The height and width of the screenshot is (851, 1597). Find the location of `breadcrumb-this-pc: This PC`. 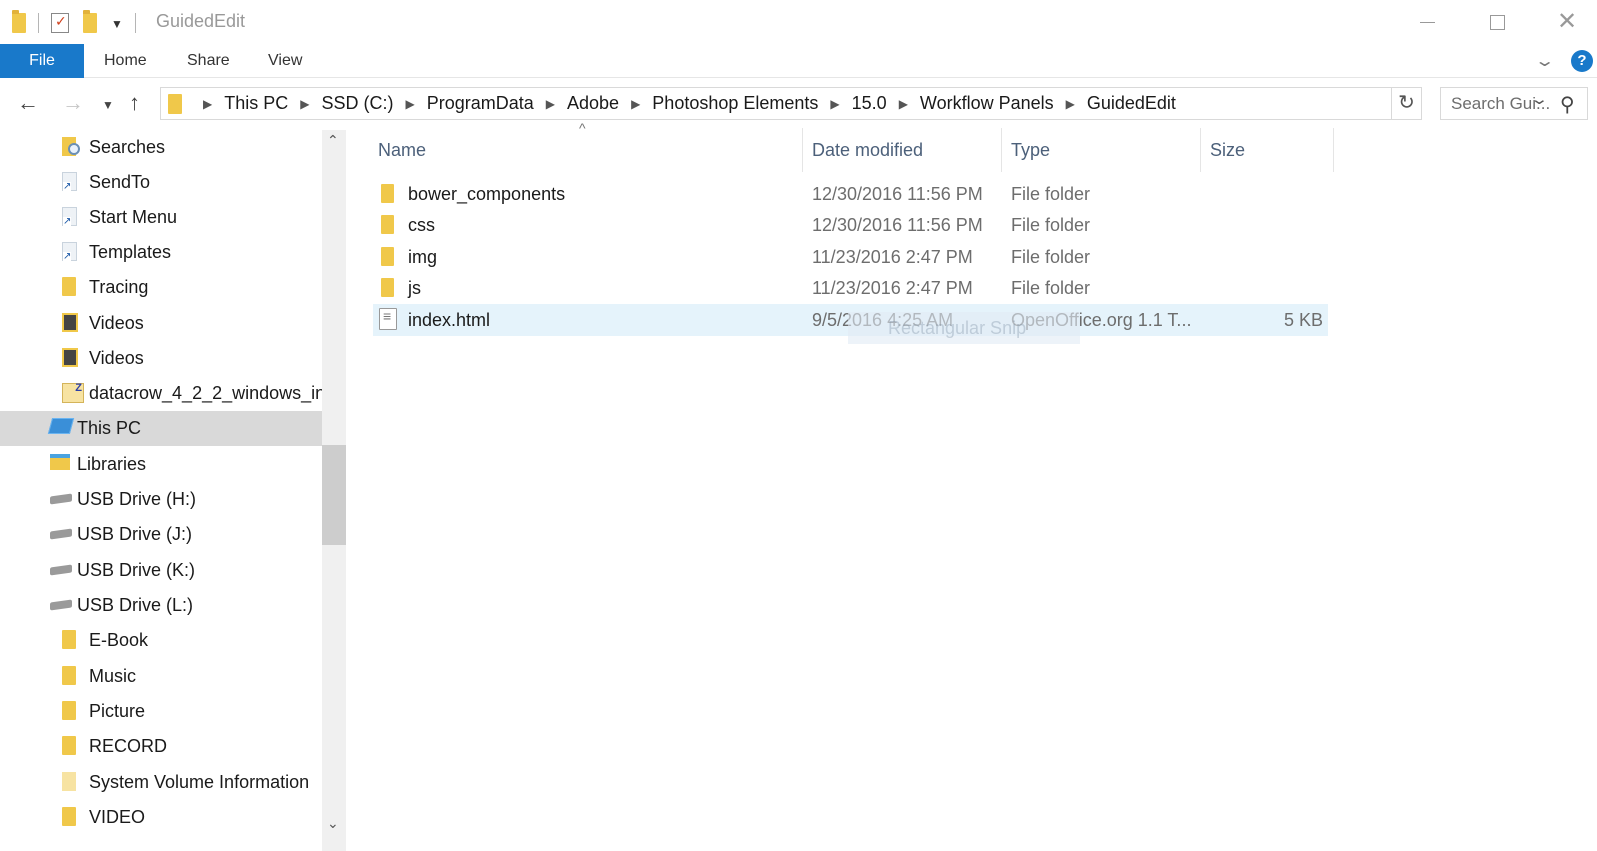

breadcrumb-this-pc: This PC is located at coordinates (256, 103).